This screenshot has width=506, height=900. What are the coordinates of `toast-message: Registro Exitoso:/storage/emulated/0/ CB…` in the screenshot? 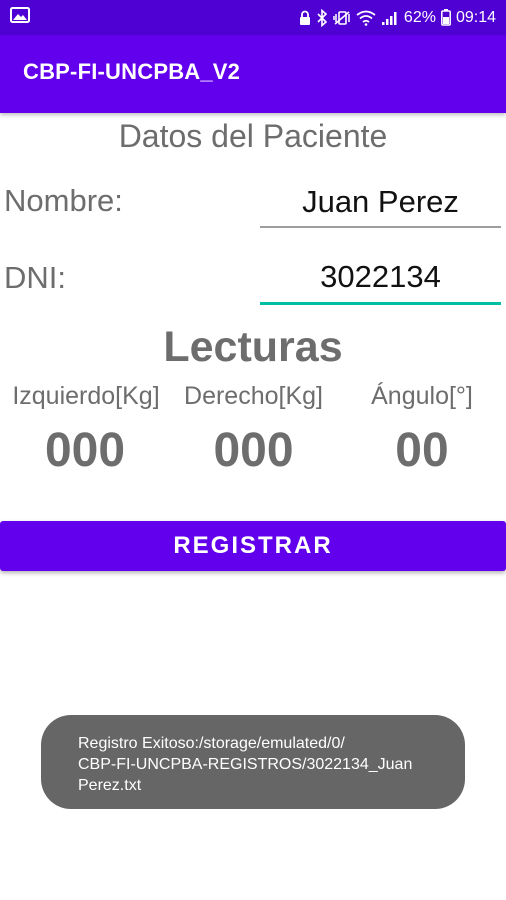 It's located at (253, 762).